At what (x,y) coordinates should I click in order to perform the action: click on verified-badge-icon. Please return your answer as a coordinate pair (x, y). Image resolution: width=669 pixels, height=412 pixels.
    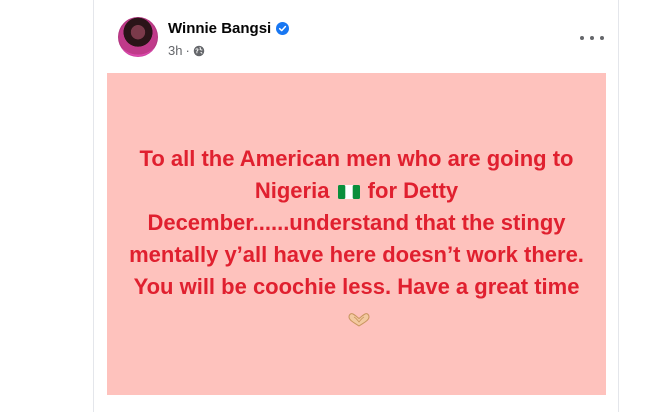
    Looking at the image, I should click on (283, 28).